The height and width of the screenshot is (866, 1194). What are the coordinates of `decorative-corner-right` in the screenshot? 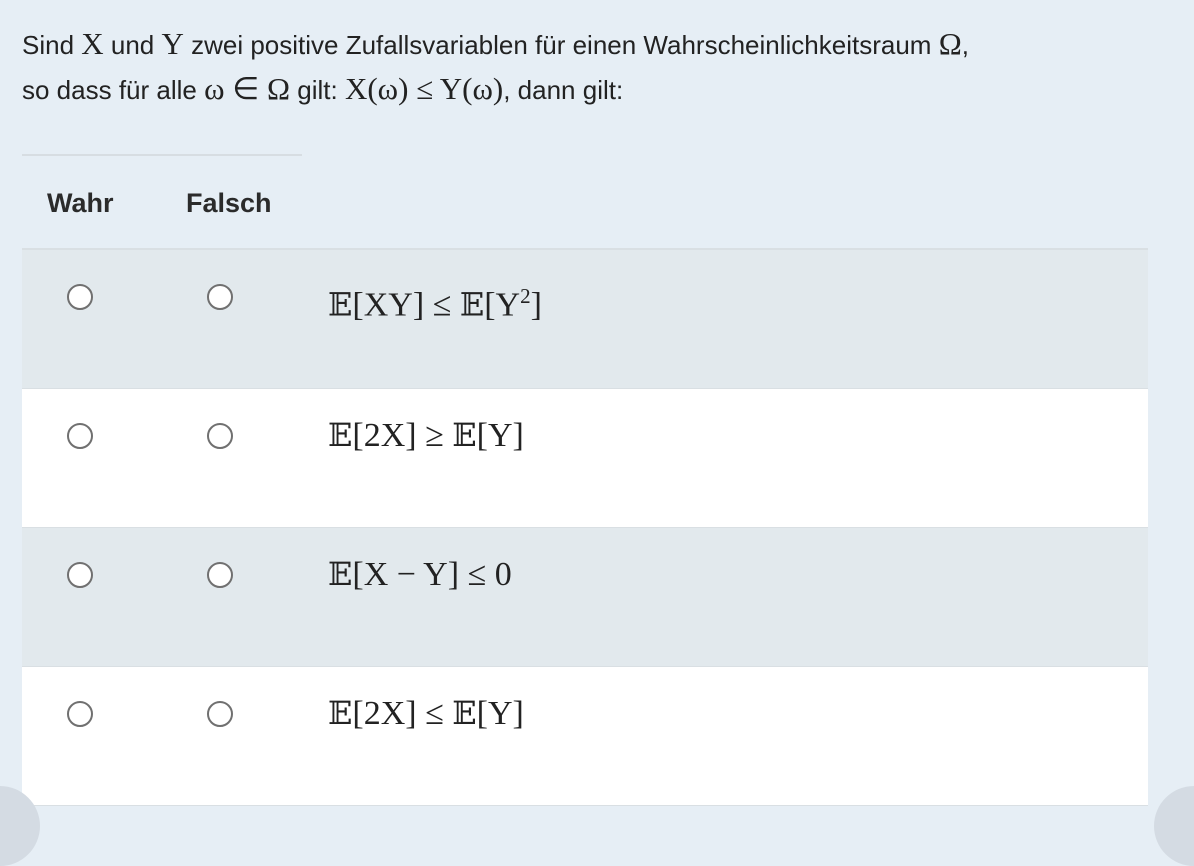 It's located at (1174, 826).